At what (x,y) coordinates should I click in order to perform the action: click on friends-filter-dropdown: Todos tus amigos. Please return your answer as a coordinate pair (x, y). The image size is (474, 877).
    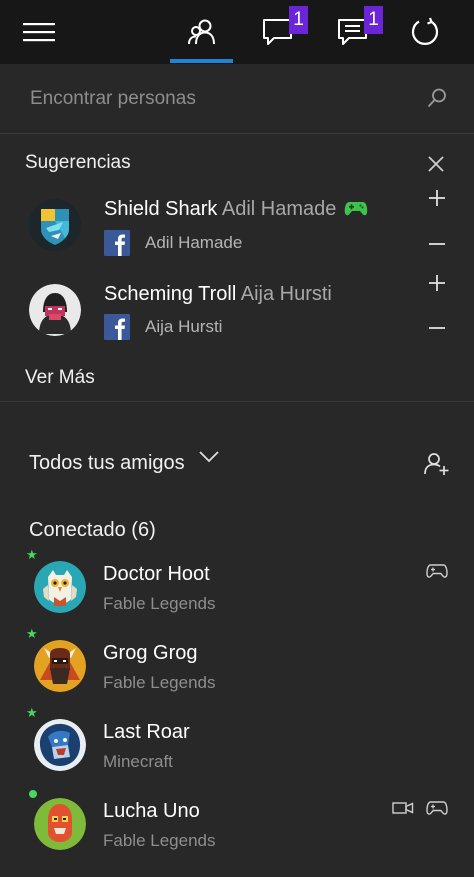
    Looking at the image, I should click on (107, 463).